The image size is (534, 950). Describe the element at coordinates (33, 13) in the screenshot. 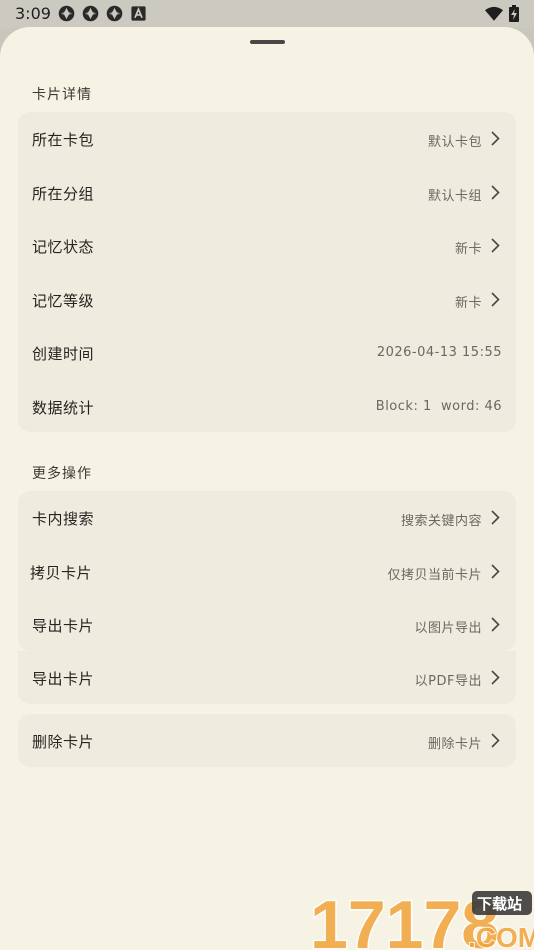

I see `status-time: 3:09` at that location.